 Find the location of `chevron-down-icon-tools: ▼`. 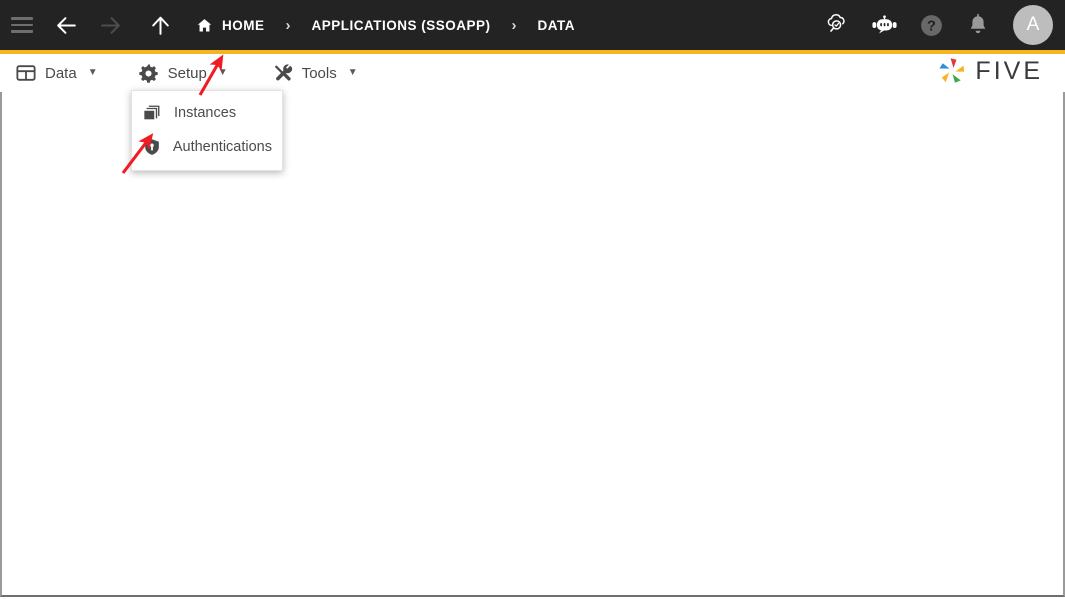

chevron-down-icon-tools: ▼ is located at coordinates (352, 72).